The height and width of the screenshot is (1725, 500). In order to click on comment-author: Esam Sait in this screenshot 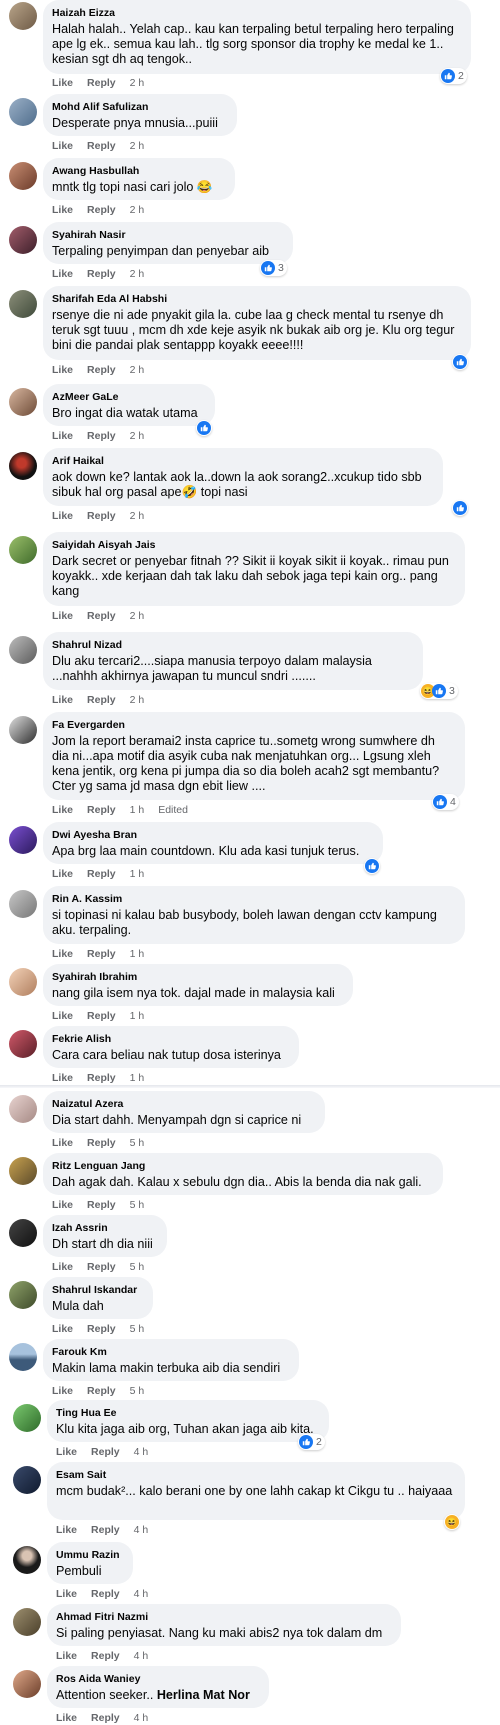, I will do `click(255, 1475)`.